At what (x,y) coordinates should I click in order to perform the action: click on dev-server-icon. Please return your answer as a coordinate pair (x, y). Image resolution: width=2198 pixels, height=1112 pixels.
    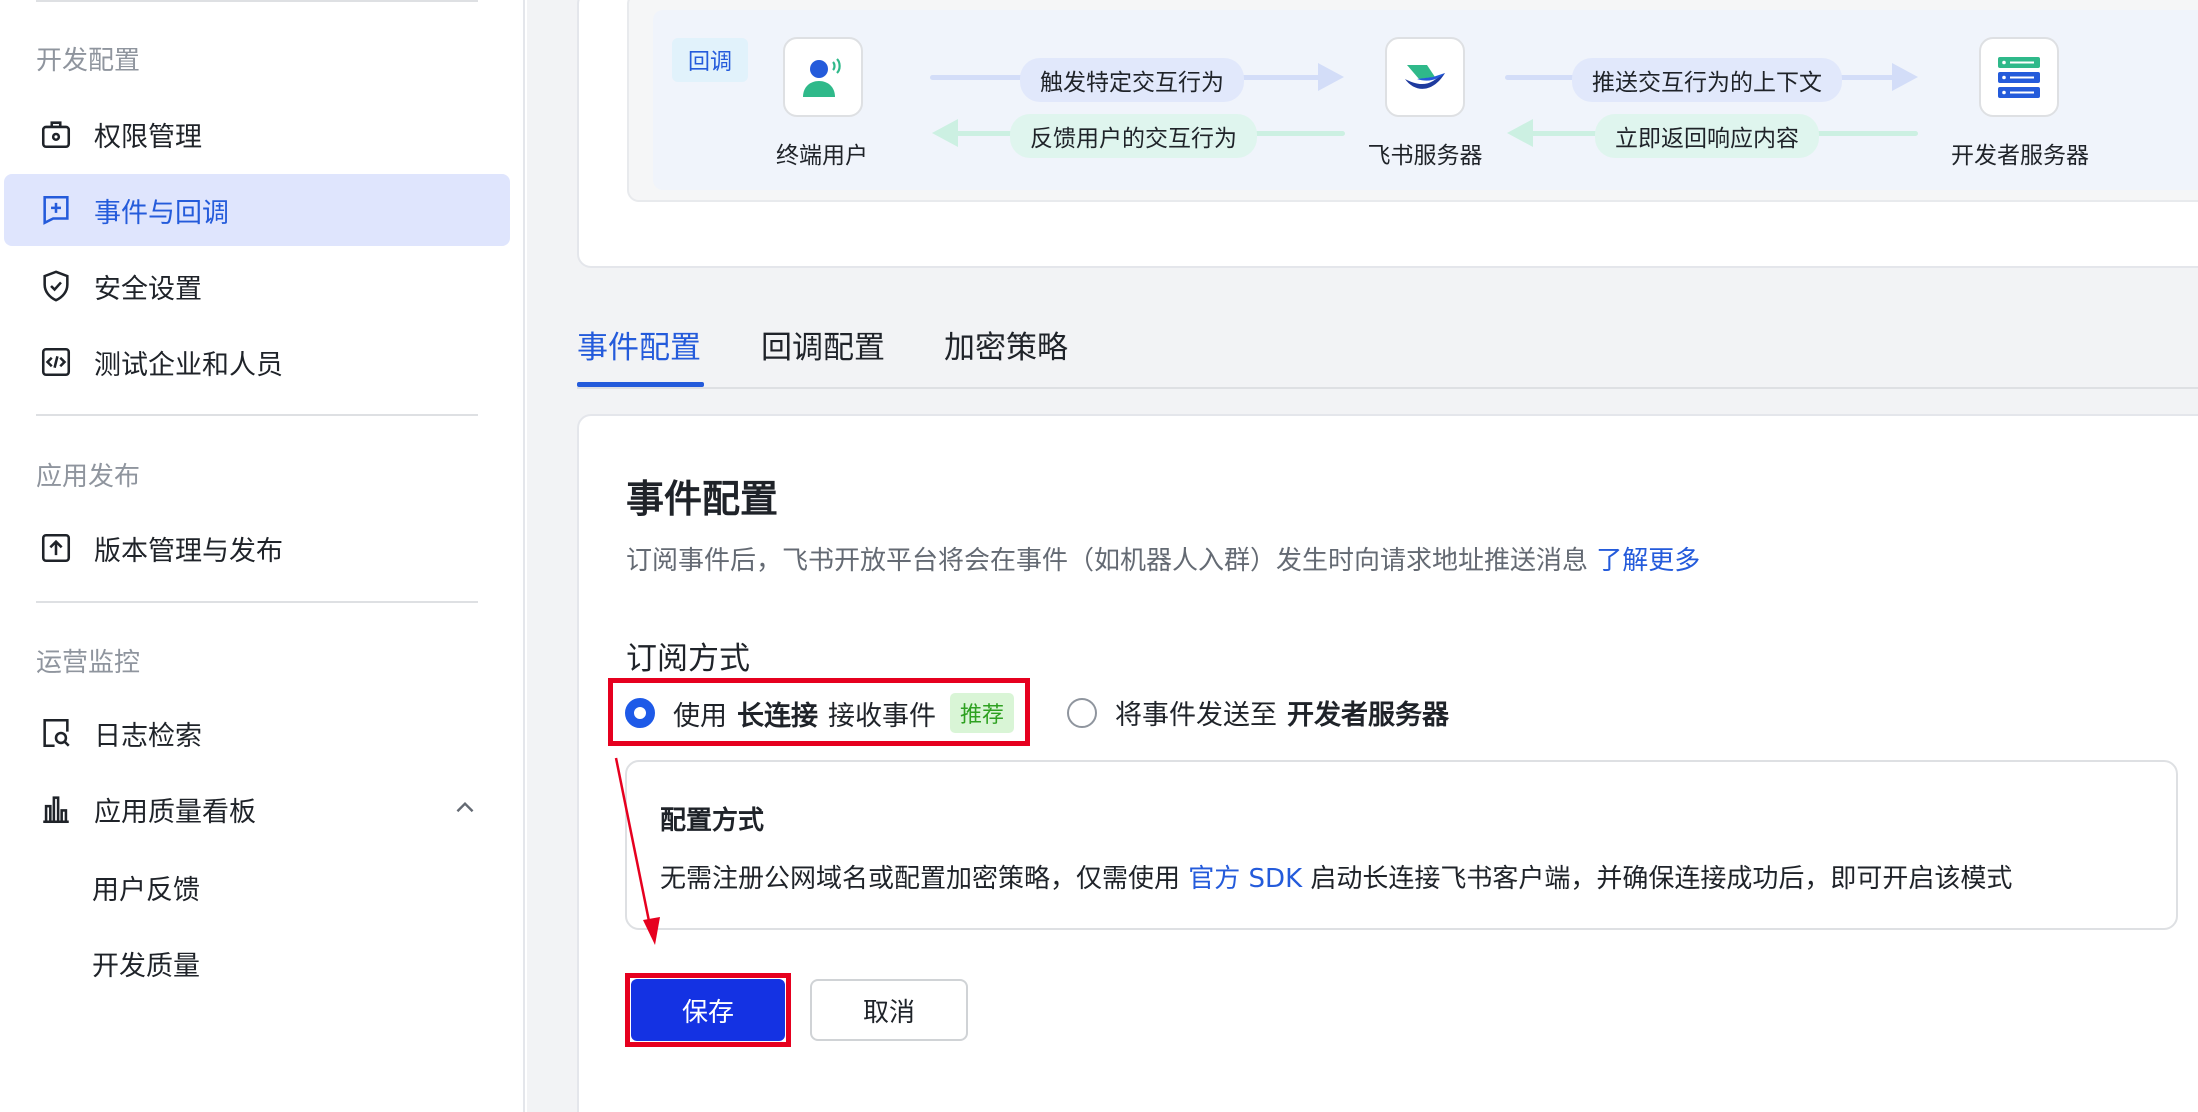
    Looking at the image, I should click on (2019, 77).